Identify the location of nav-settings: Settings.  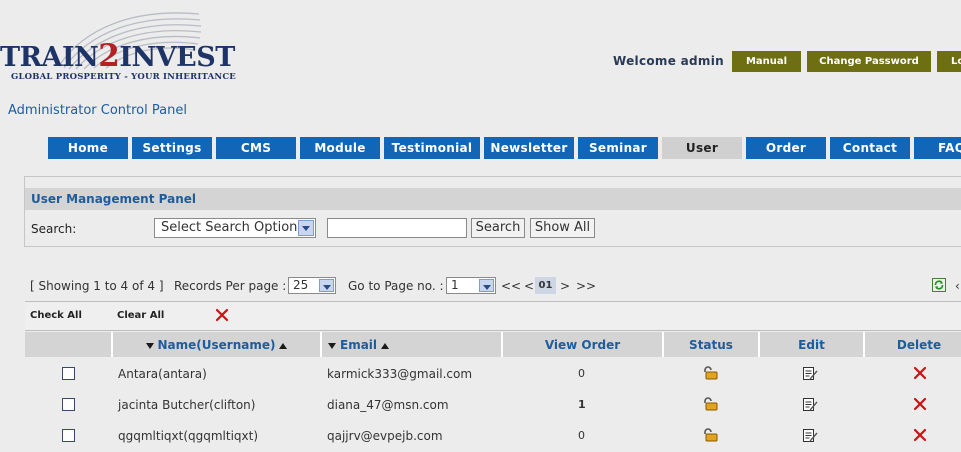
(172, 148).